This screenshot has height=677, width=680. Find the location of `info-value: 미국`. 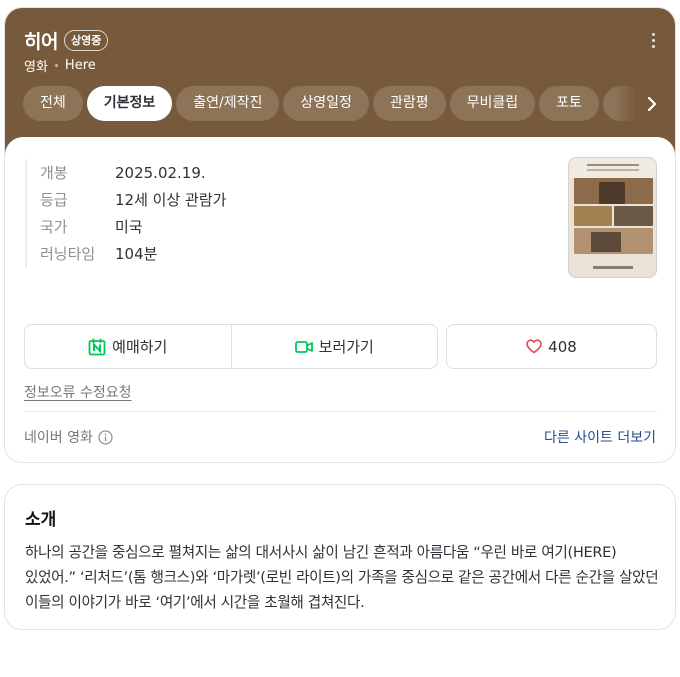

info-value: 미국 is located at coordinates (129, 227).